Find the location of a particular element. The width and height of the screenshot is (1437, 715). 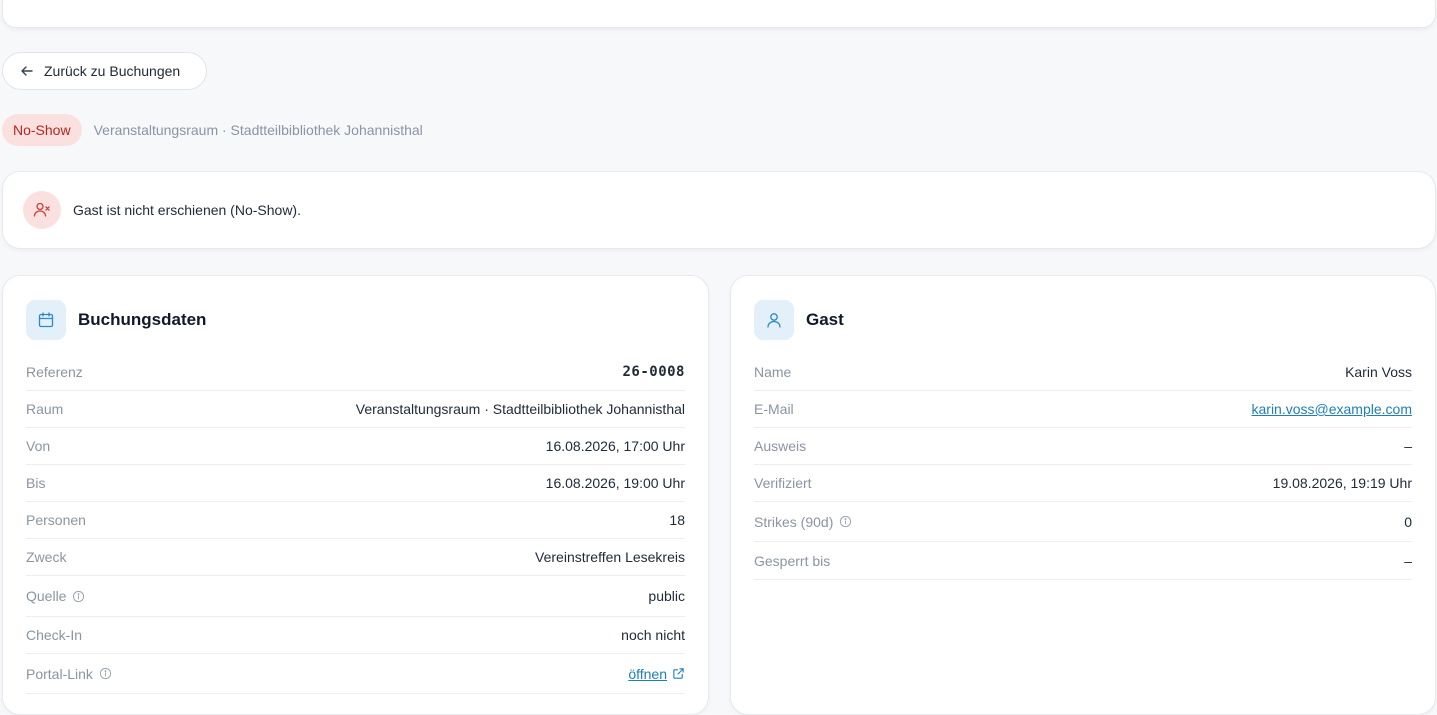

row-from: Von 16.08.2026, 17:00 Uhr is located at coordinates (355, 446).